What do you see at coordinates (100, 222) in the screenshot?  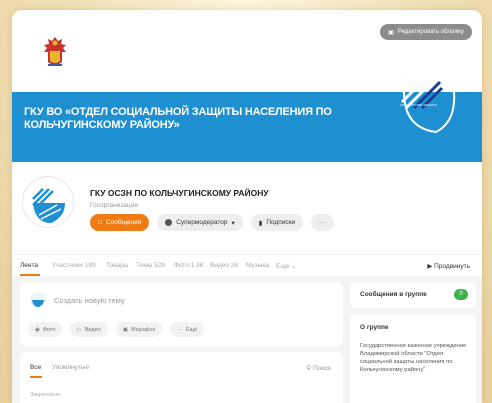 I see `chat-icon: □` at bounding box center [100, 222].